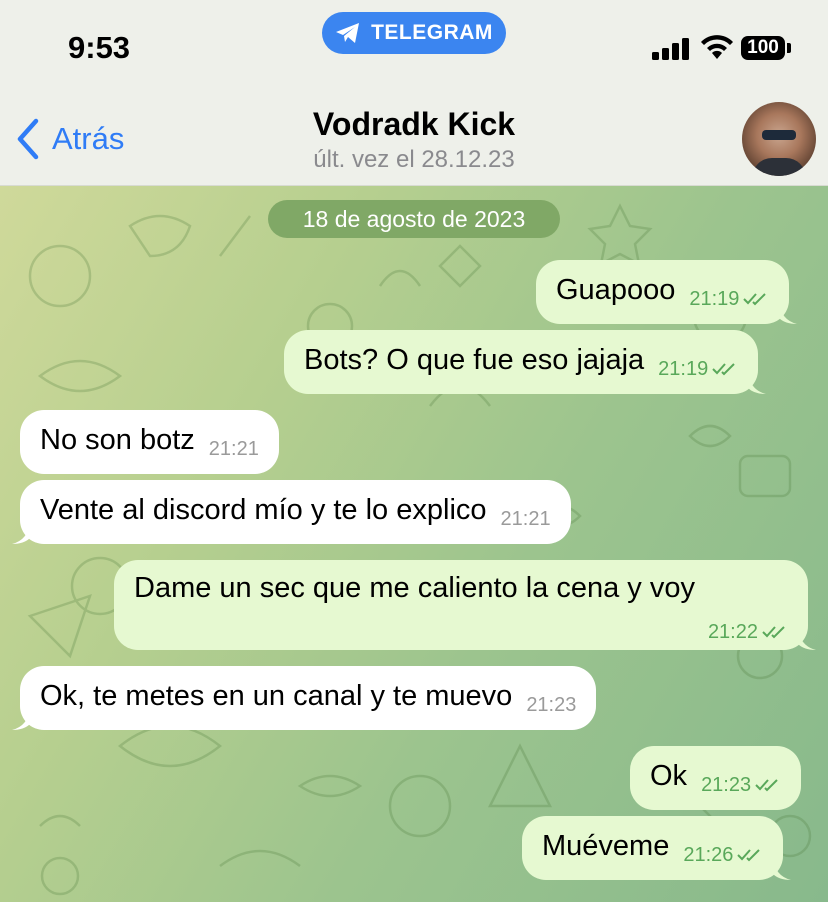 This screenshot has width=828, height=902. Describe the element at coordinates (717, 47) in the screenshot. I see `wifi-icon` at that location.